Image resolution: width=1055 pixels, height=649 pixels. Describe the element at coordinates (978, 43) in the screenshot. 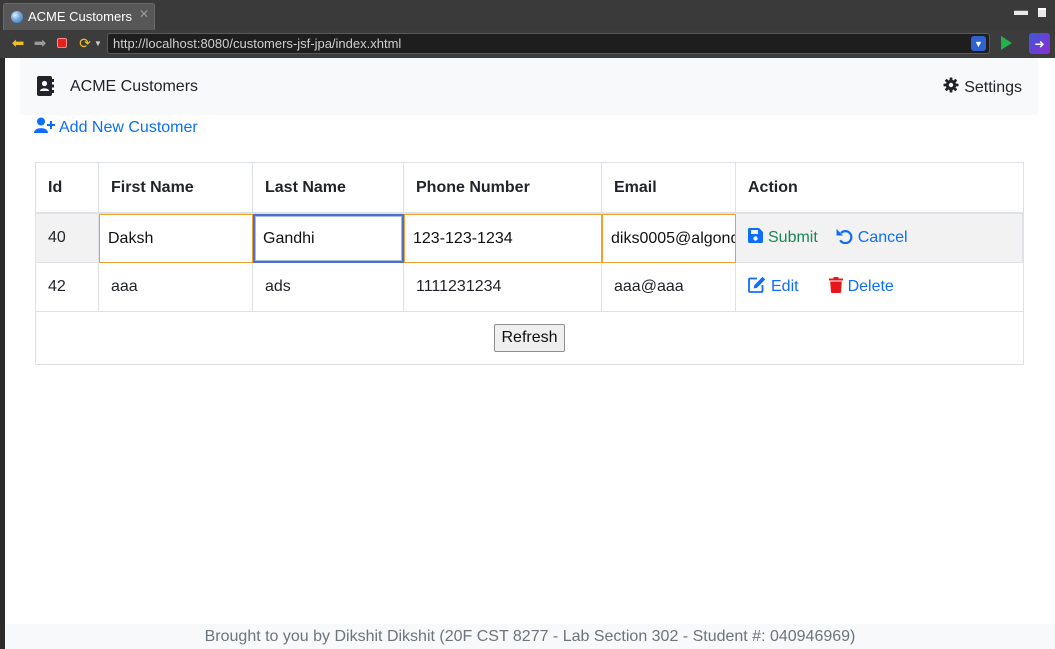

I see `url-dropdown-chevron-icon: ▼` at that location.